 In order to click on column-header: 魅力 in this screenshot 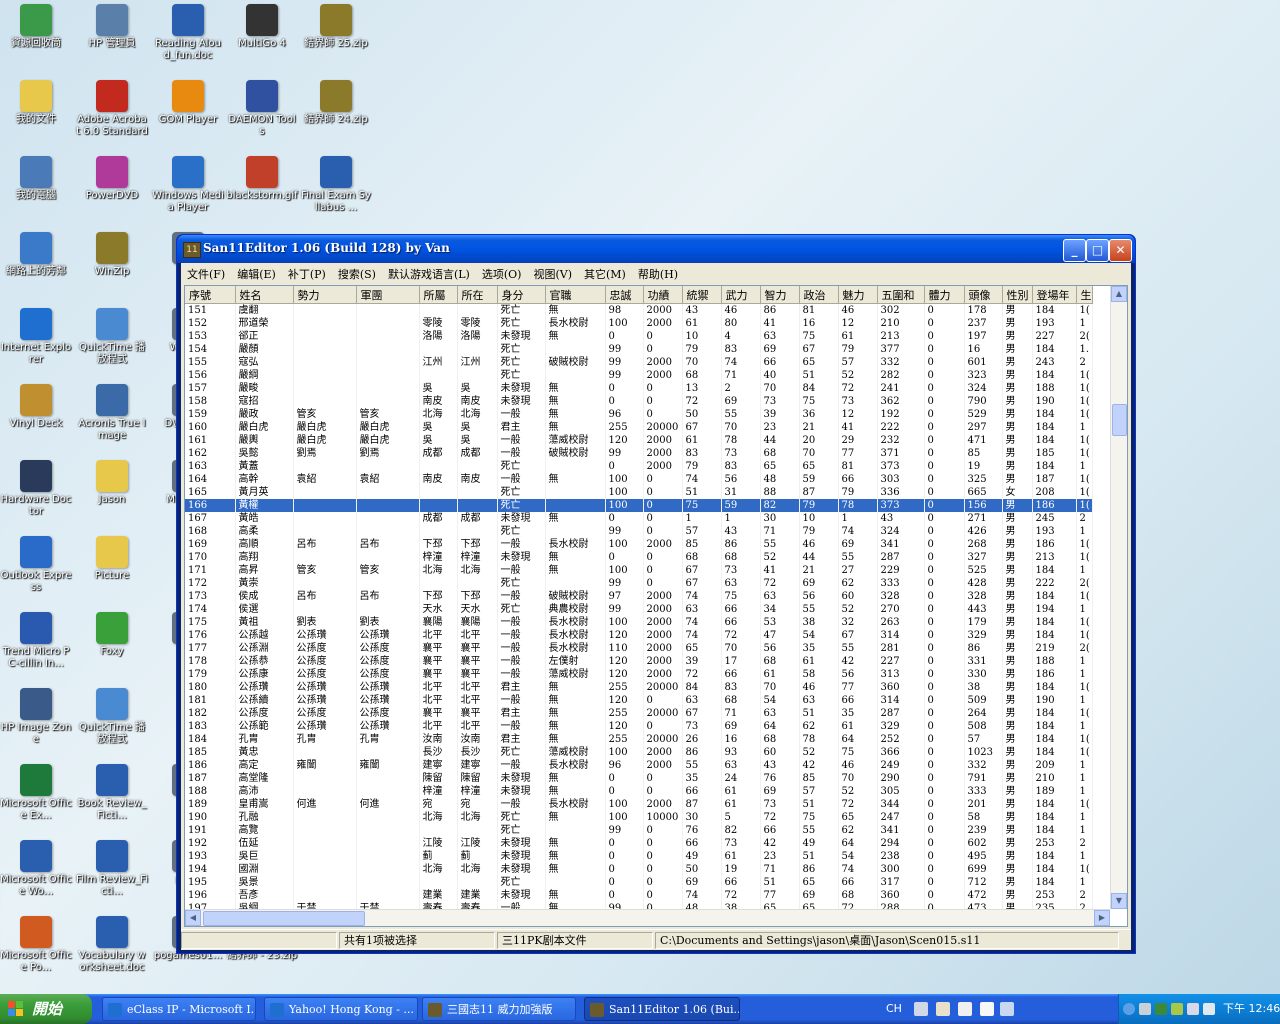, I will do `click(858, 295)`.